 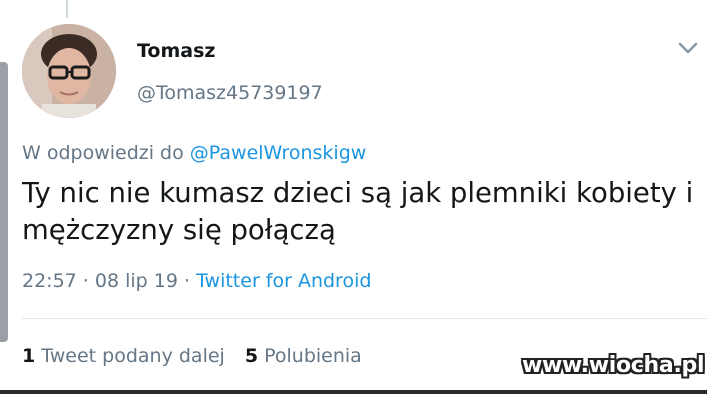 I want to click on avatar, so click(x=69, y=71).